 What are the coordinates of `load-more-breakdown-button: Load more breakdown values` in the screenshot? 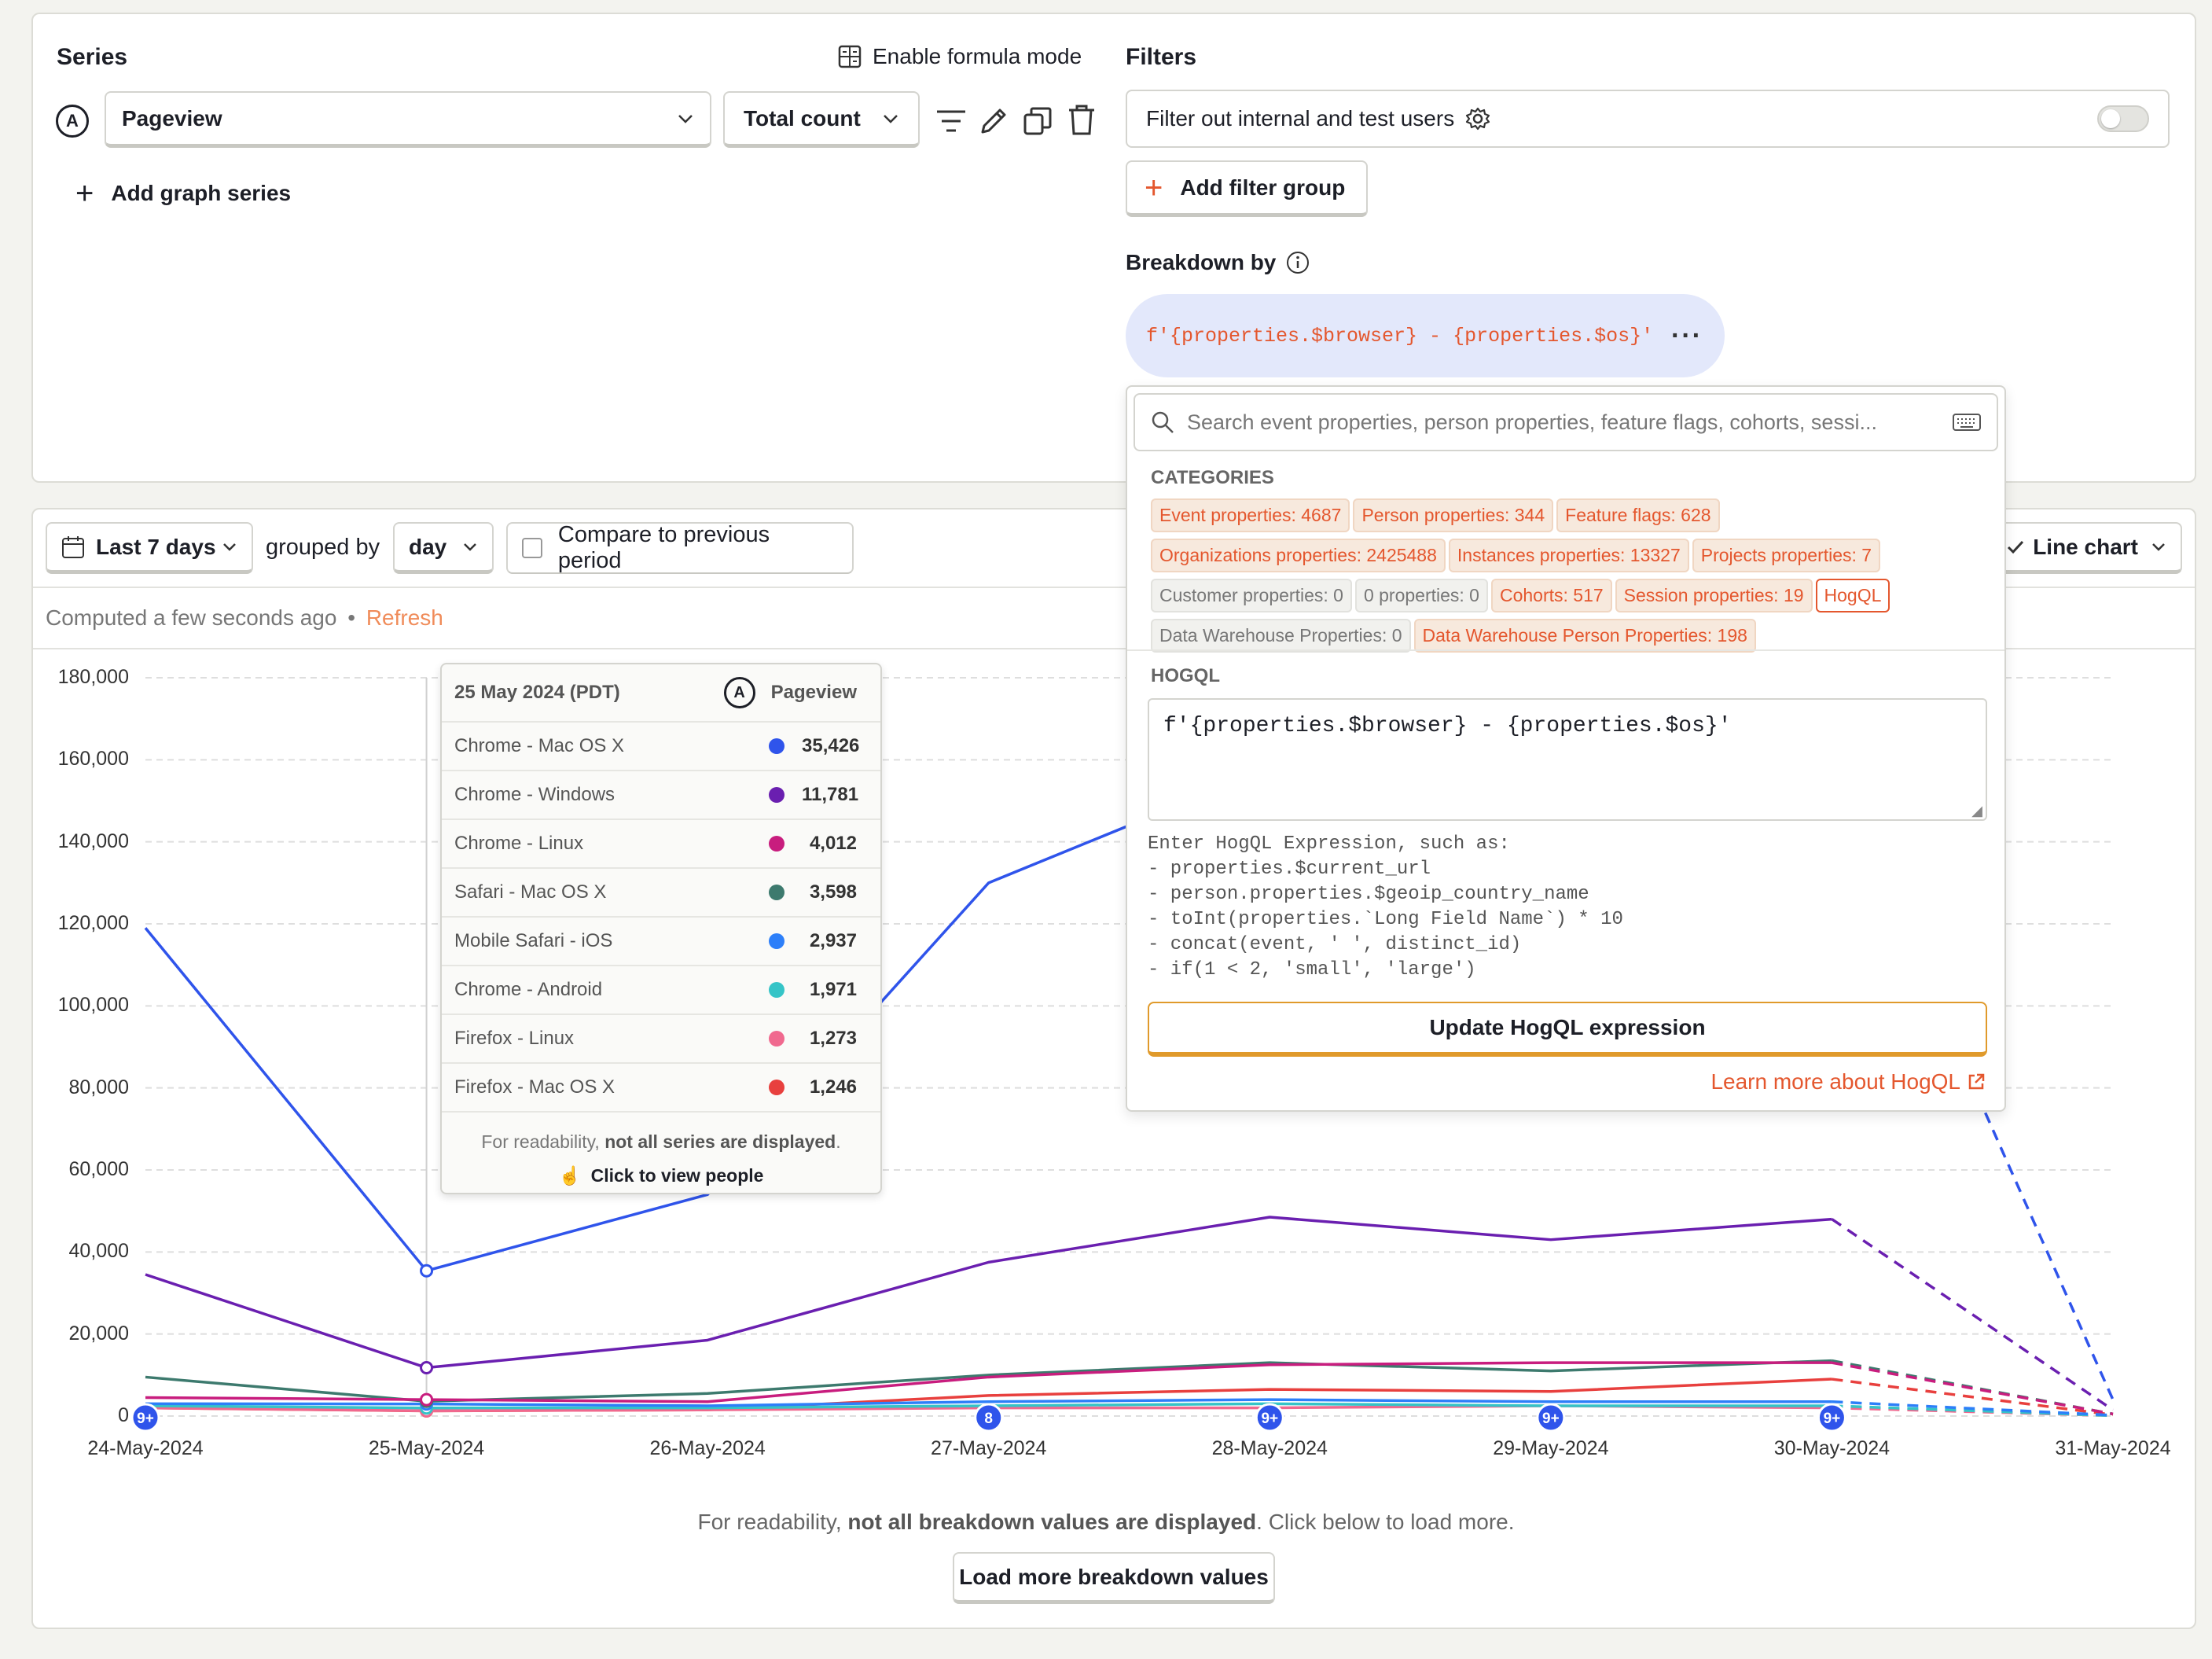 It's located at (1114, 1578).